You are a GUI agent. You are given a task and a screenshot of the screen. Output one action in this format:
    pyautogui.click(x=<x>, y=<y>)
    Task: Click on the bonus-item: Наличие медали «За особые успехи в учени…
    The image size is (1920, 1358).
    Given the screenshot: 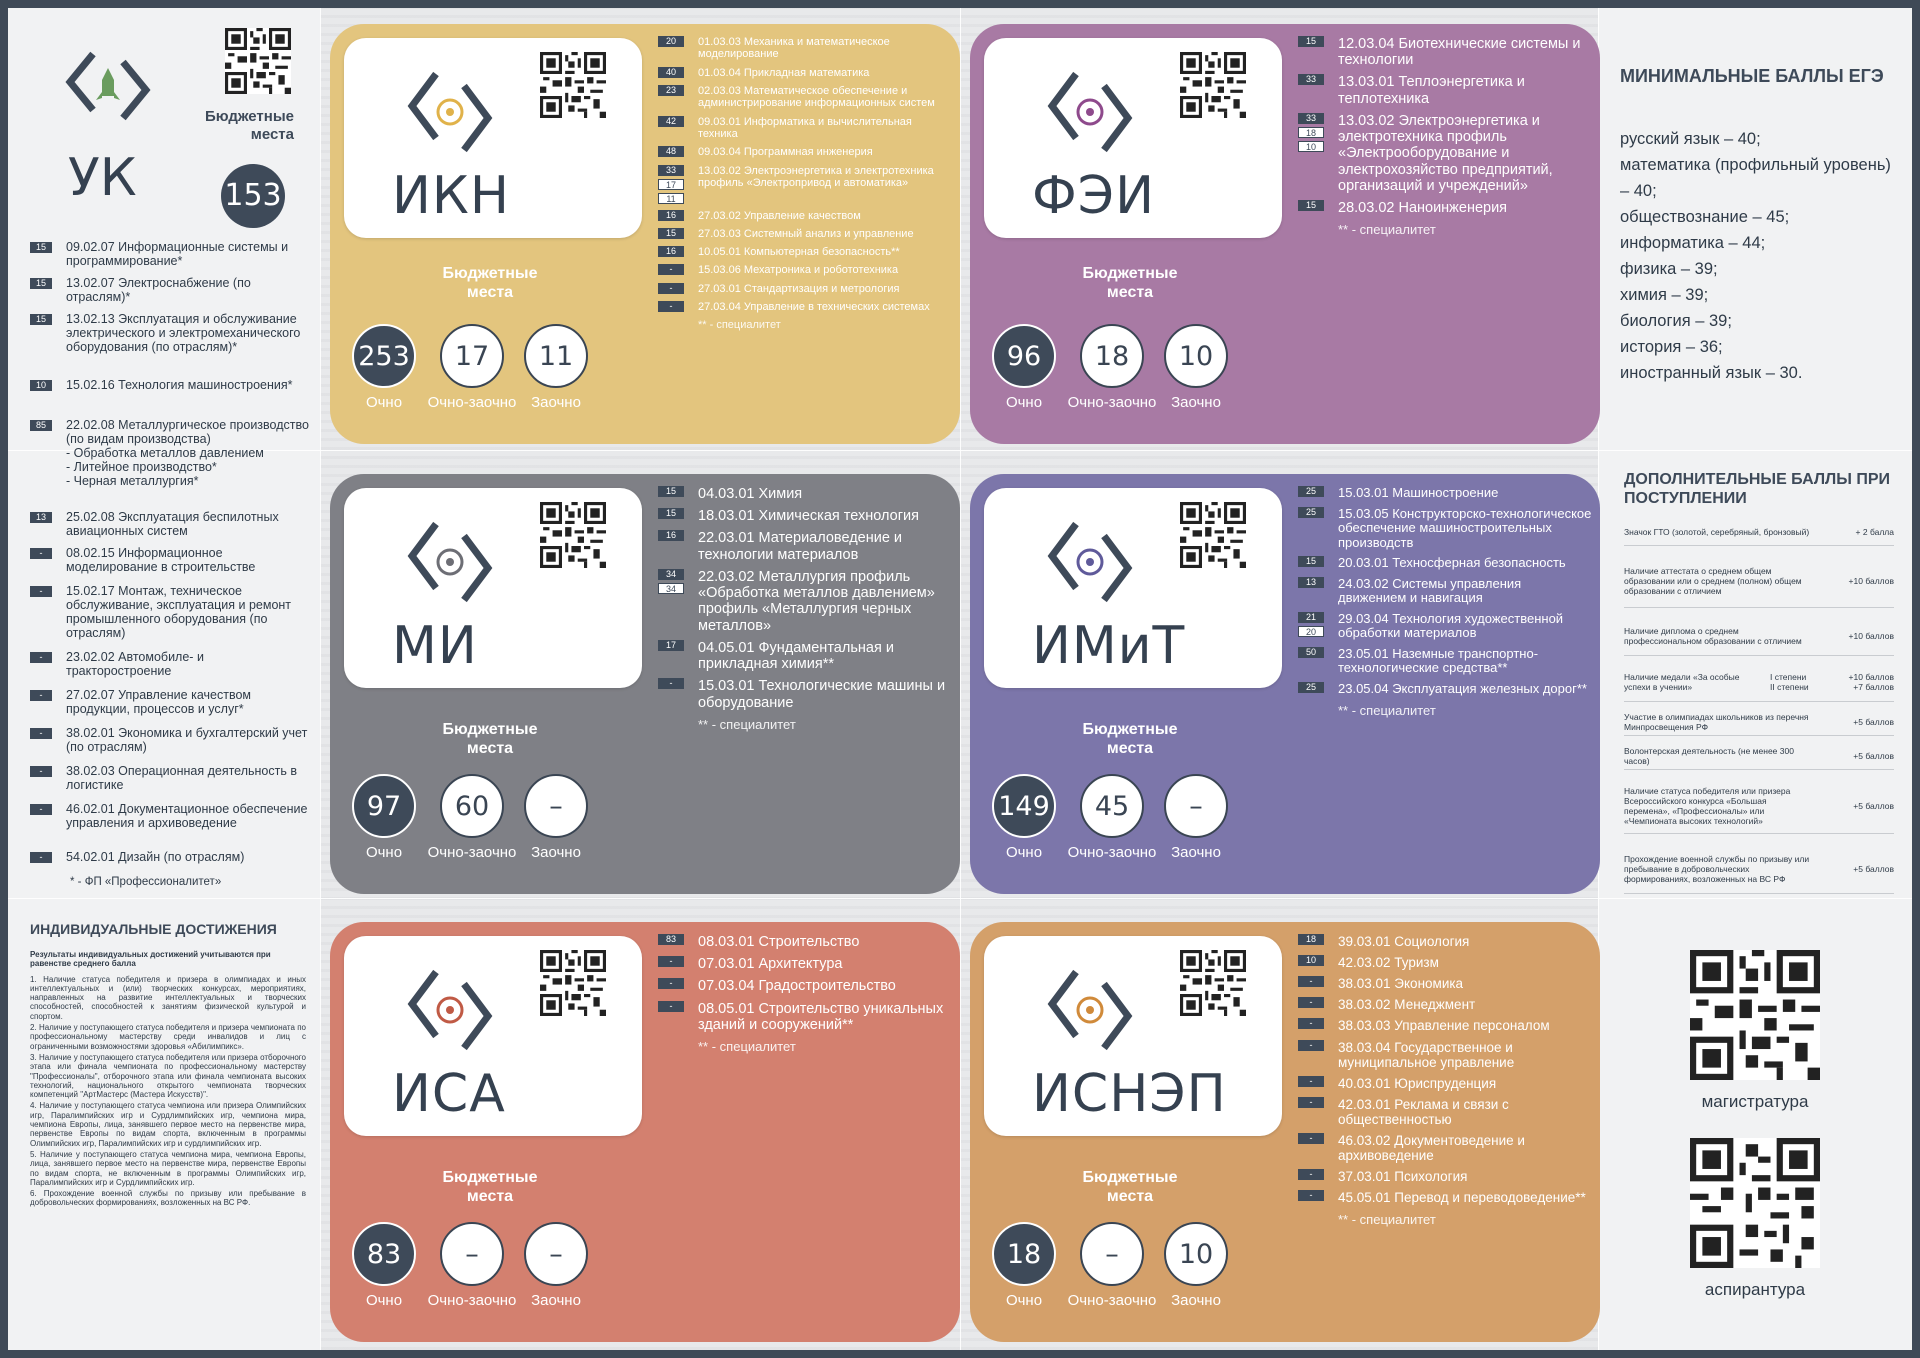 What is the action you would take?
    pyautogui.click(x=1759, y=682)
    